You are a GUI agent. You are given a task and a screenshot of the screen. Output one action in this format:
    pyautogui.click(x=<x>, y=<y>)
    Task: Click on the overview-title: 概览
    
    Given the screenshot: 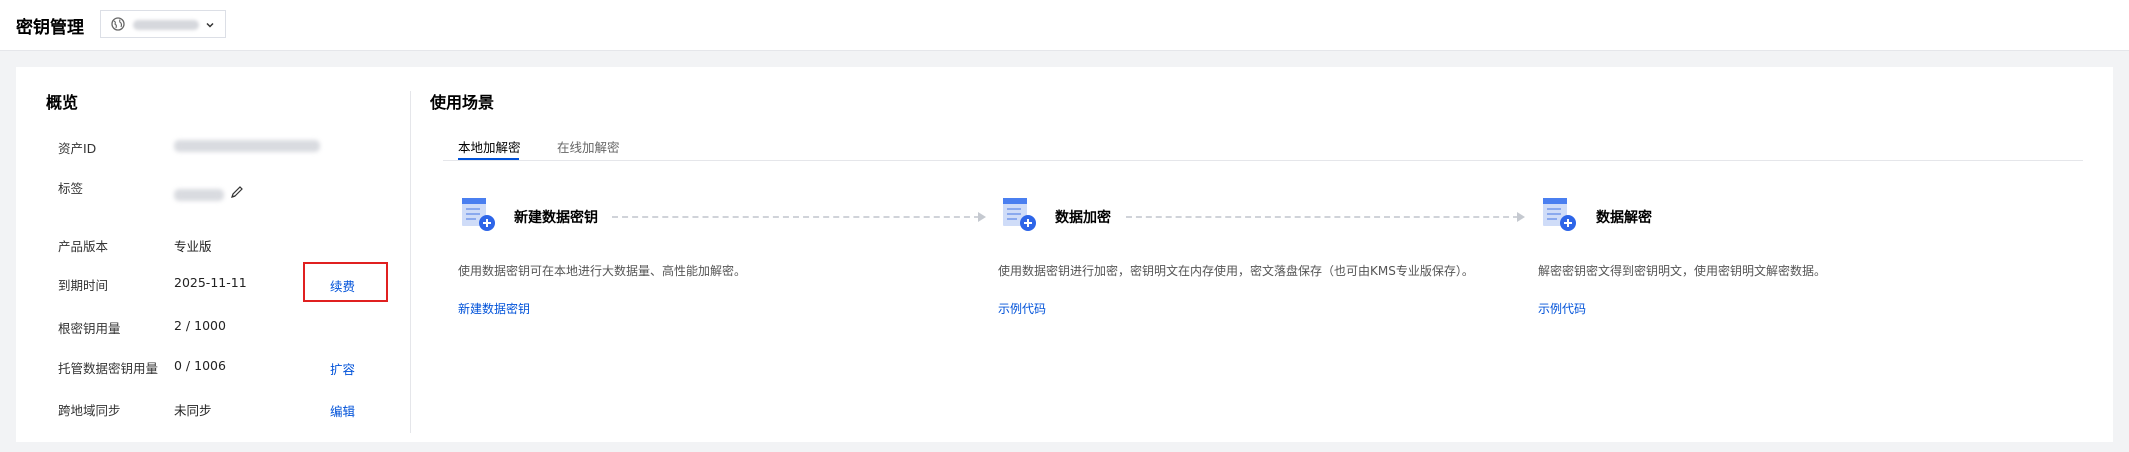 What is the action you would take?
    pyautogui.click(x=62, y=102)
    